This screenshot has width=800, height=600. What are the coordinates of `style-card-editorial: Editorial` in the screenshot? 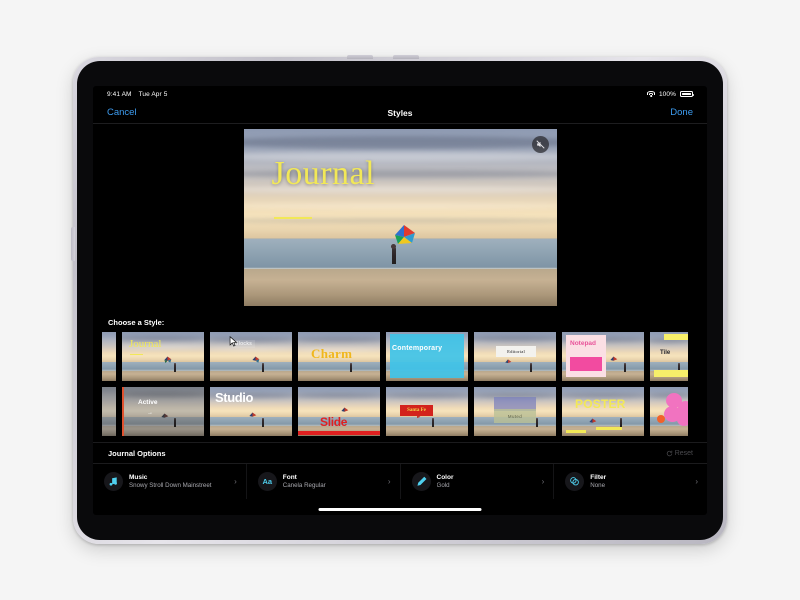 It's located at (516, 351).